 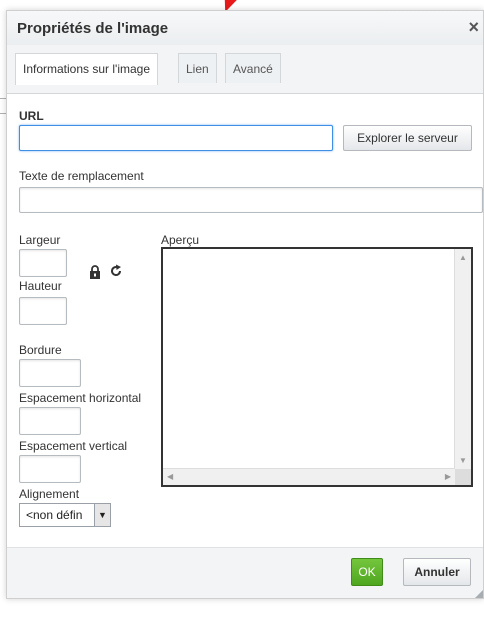 I want to click on hspace-input, so click(x=50, y=421).